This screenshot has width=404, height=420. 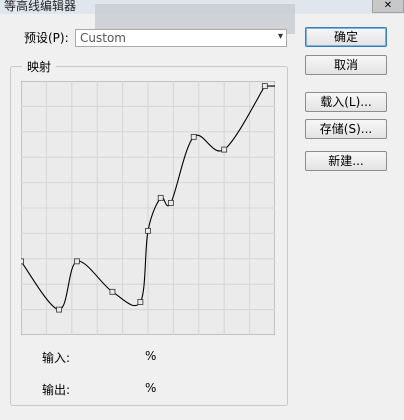 I want to click on cancel-button: 取消, so click(x=346, y=65).